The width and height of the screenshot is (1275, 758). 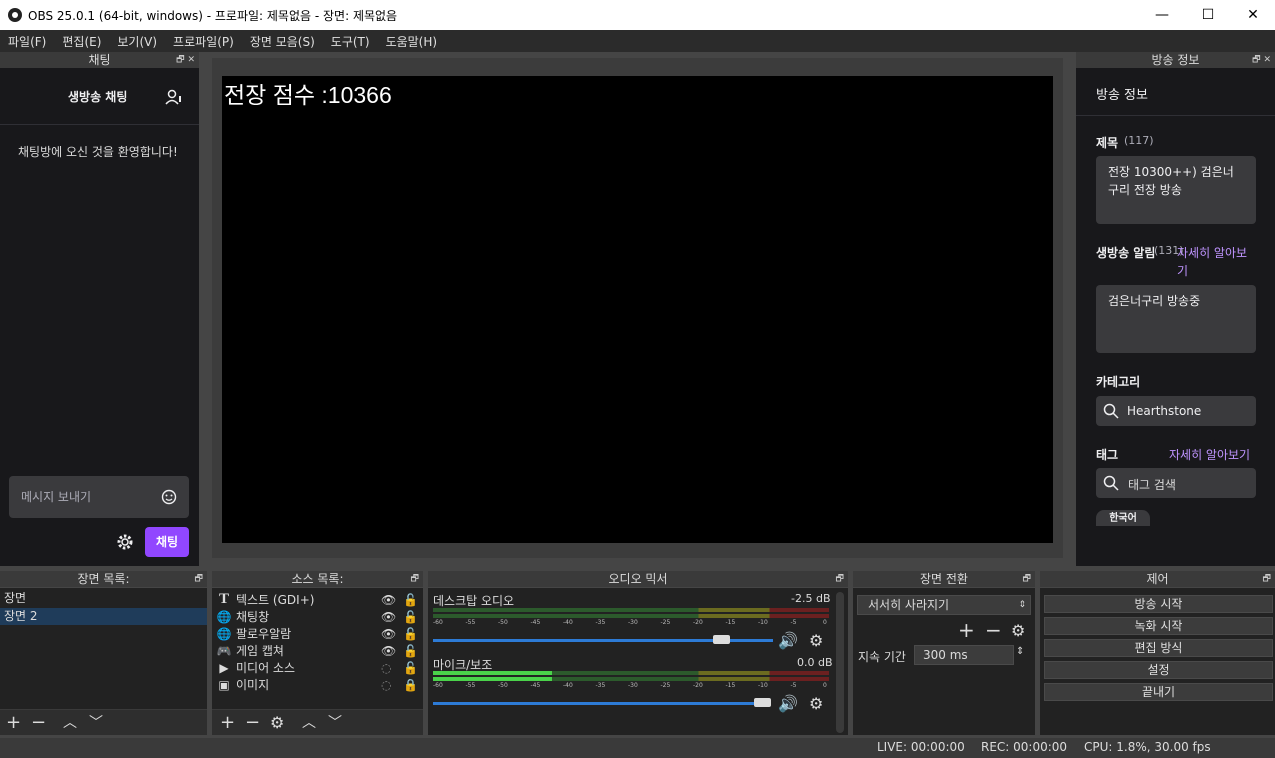 What do you see at coordinates (1209, 454) in the screenshot?
I see `tags-learn-more-link: 자세히 알아보기` at bounding box center [1209, 454].